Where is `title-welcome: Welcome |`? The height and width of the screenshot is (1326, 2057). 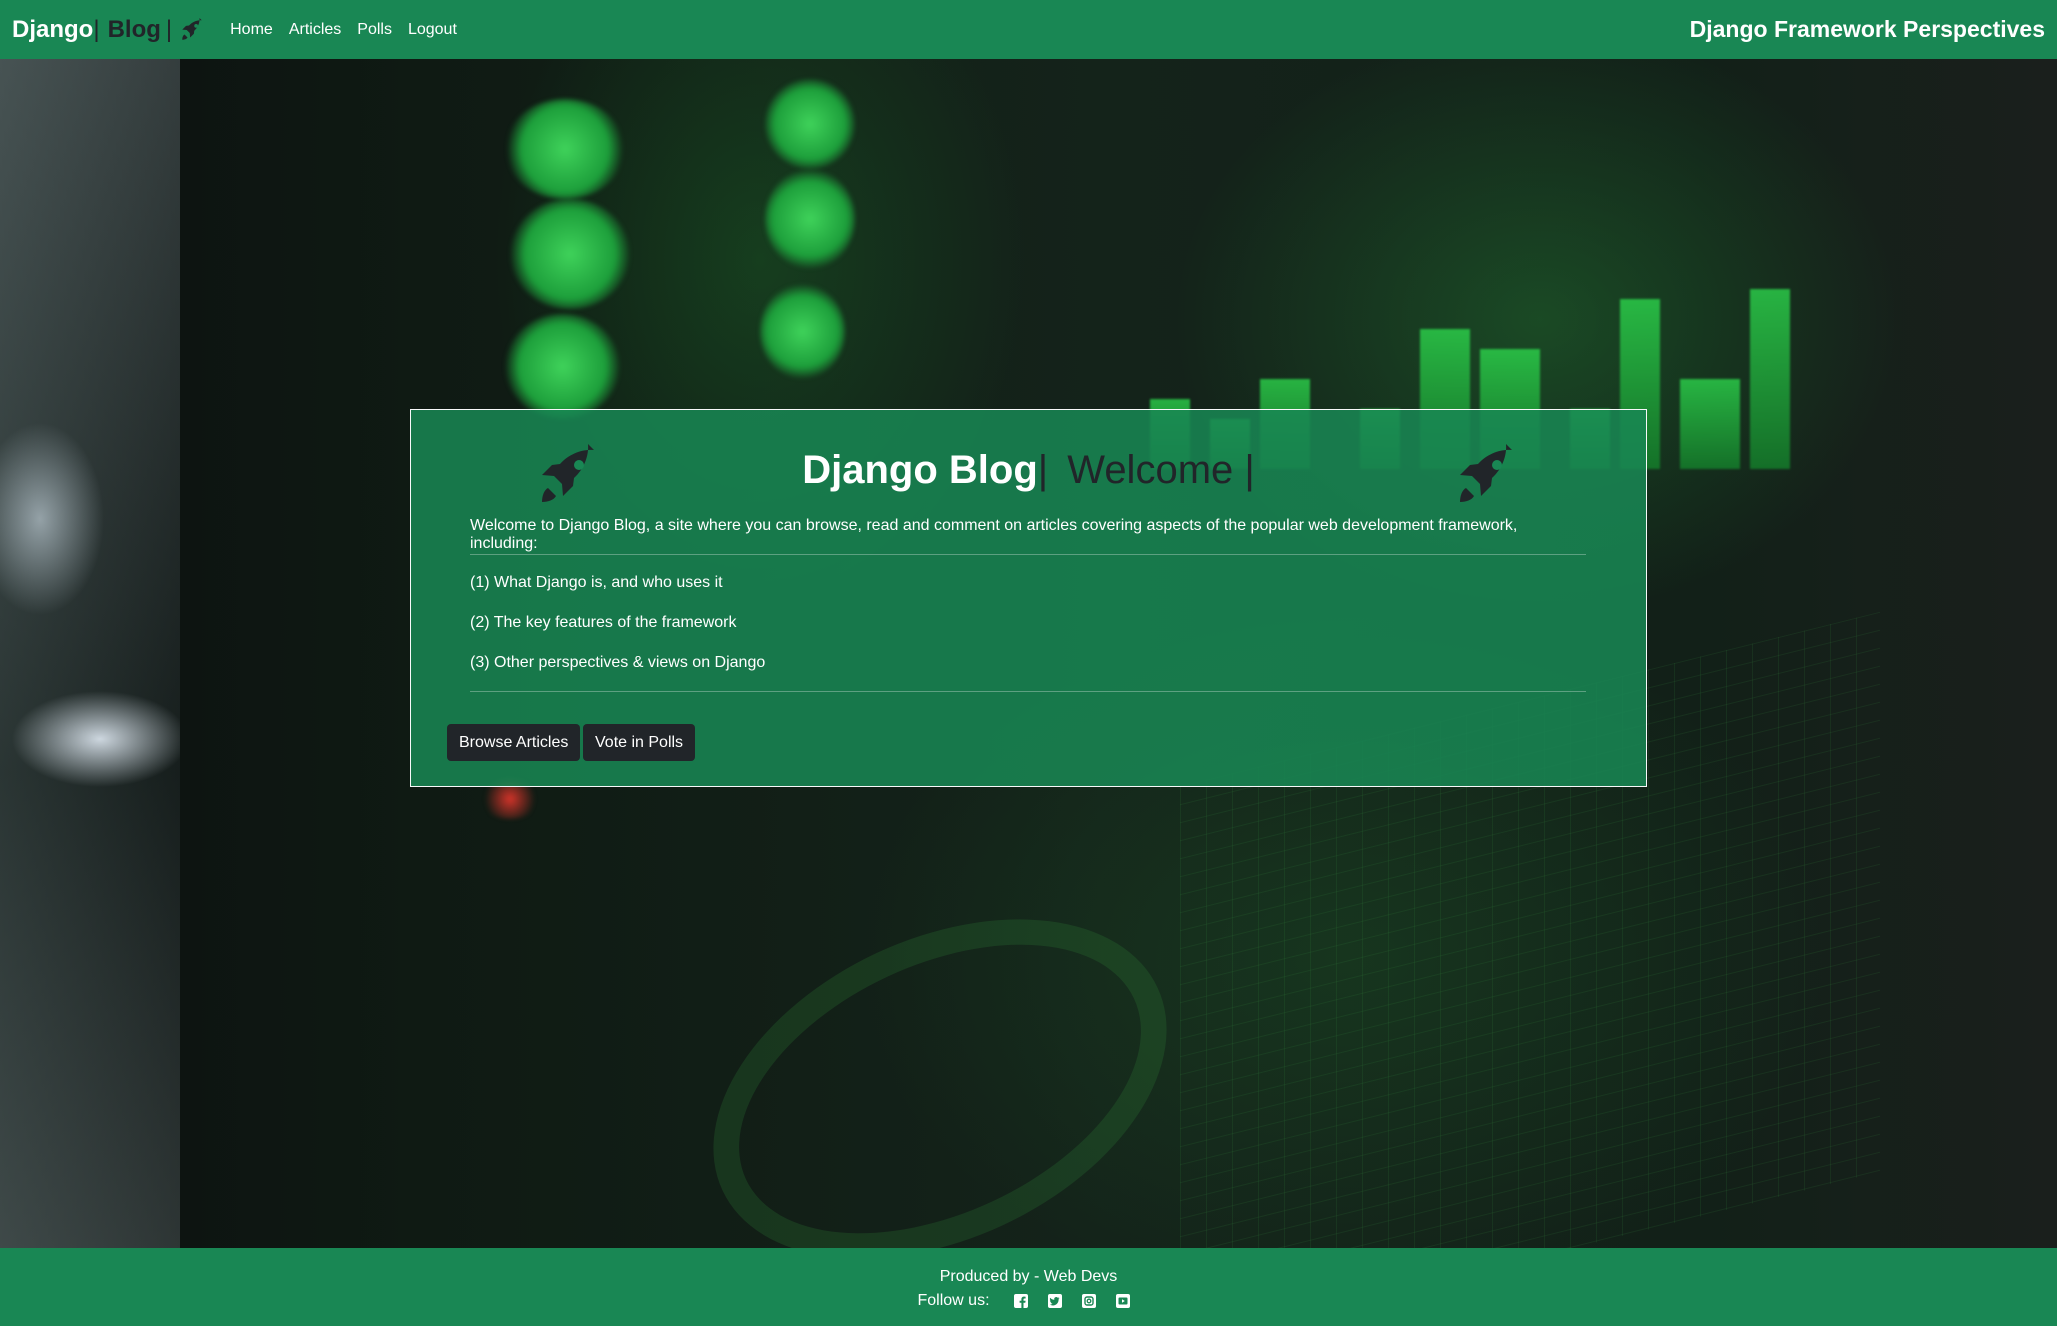
title-welcome: Welcome | is located at coordinates (1161, 470).